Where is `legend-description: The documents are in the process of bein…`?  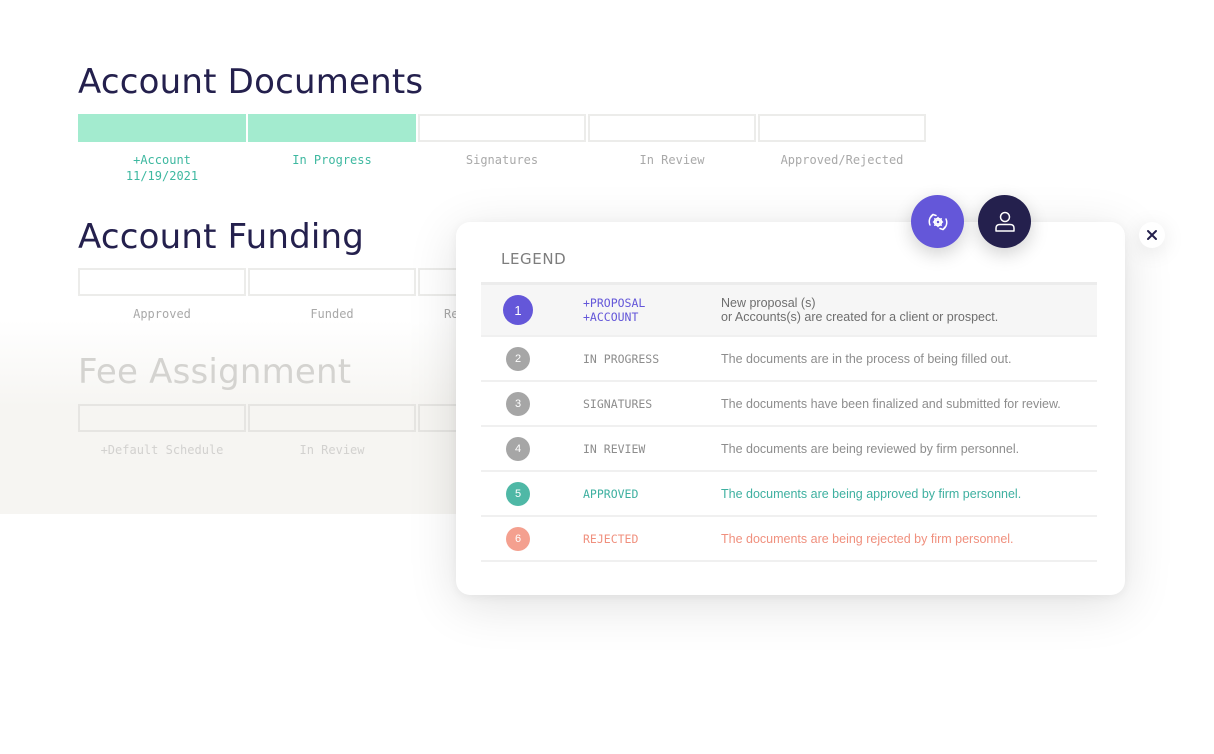
legend-description: The documents are in the process of bein… is located at coordinates (866, 358).